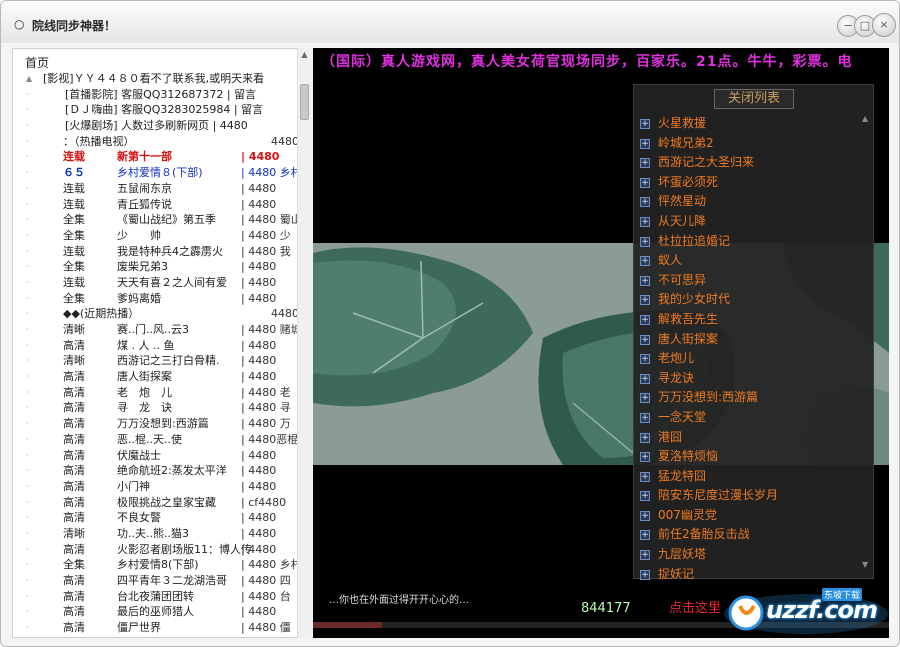 The height and width of the screenshot is (647, 900). I want to click on tree-row: · 高清 四平青年３二龙湖浩哥 | 4480 四, so click(156, 581).